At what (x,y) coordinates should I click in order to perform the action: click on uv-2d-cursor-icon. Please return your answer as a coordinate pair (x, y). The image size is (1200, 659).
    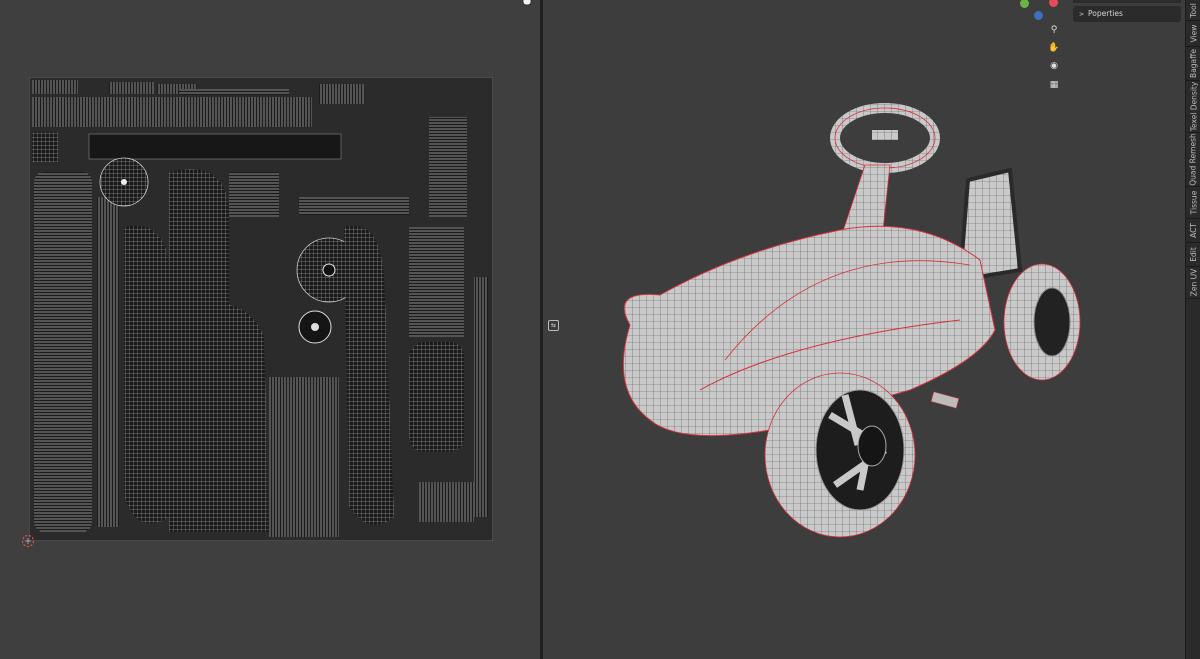
    Looking at the image, I should click on (28, 541).